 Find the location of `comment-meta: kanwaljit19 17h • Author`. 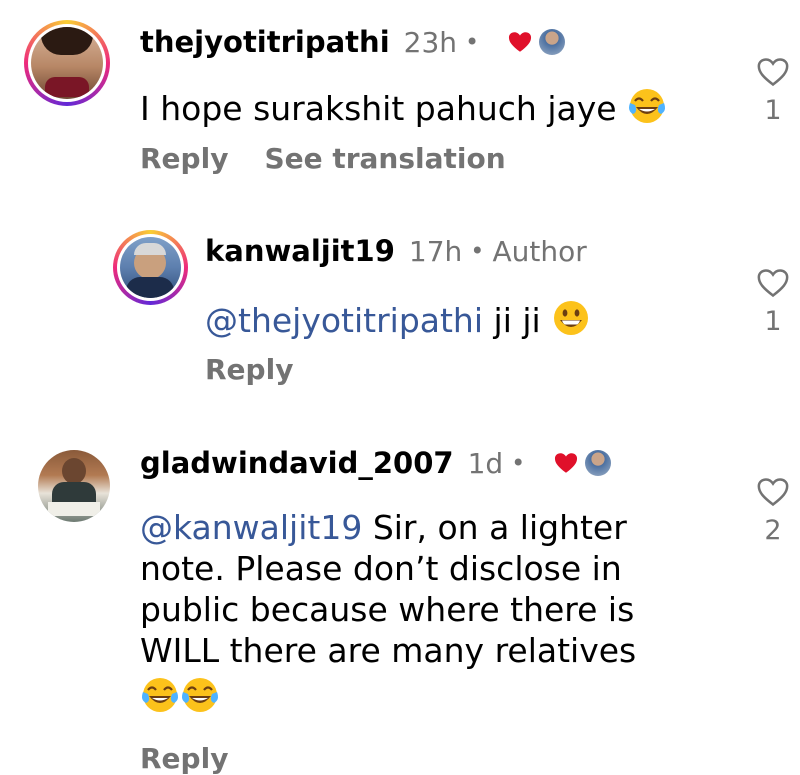

comment-meta: kanwaljit19 17h • Author is located at coordinates (396, 251).